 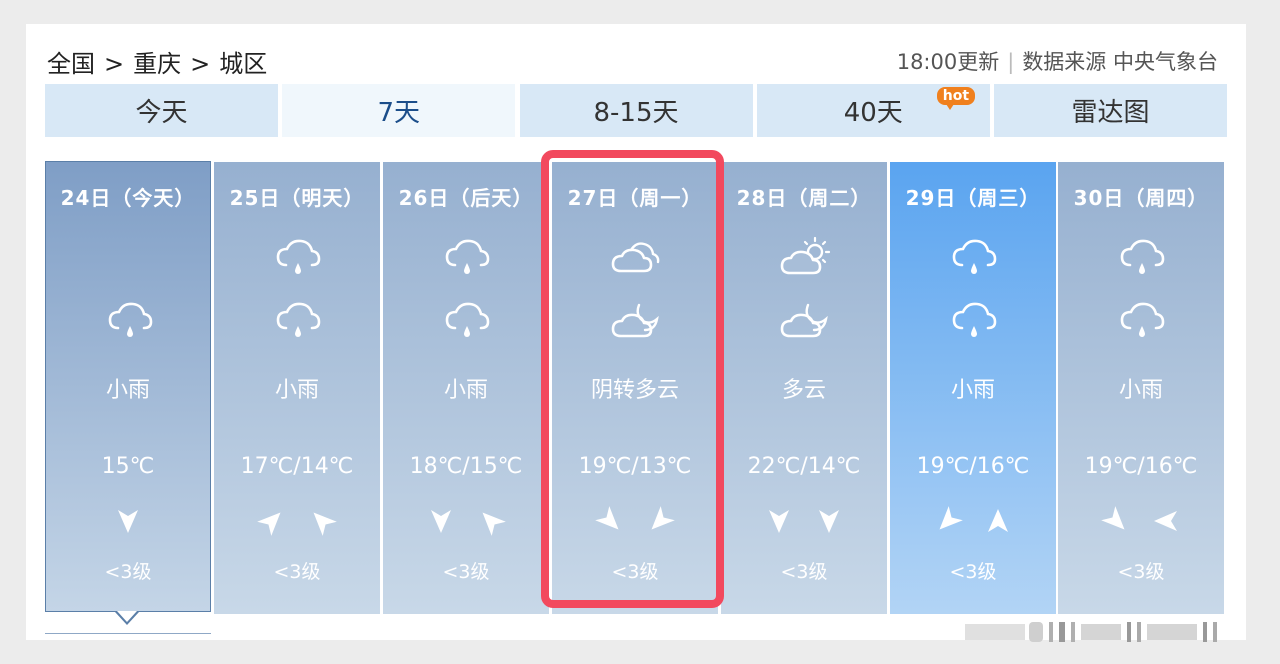 I want to click on source-name: 中央气象台, so click(x=1165, y=62).